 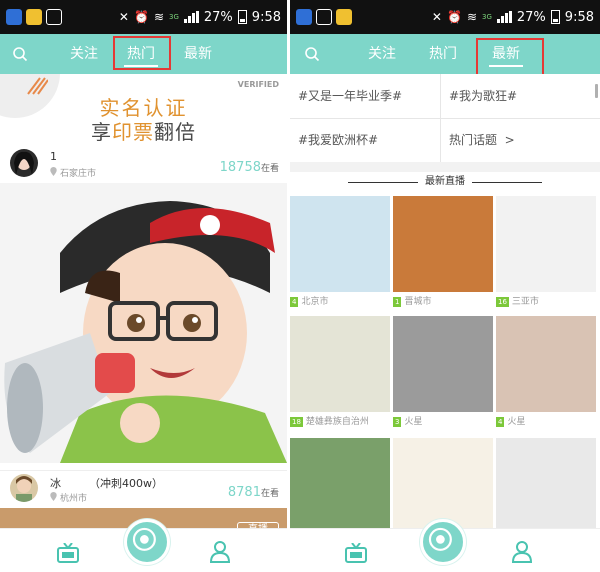 What do you see at coordinates (253, 492) in the screenshot?
I see `viewer-count: 8781在看` at bounding box center [253, 492].